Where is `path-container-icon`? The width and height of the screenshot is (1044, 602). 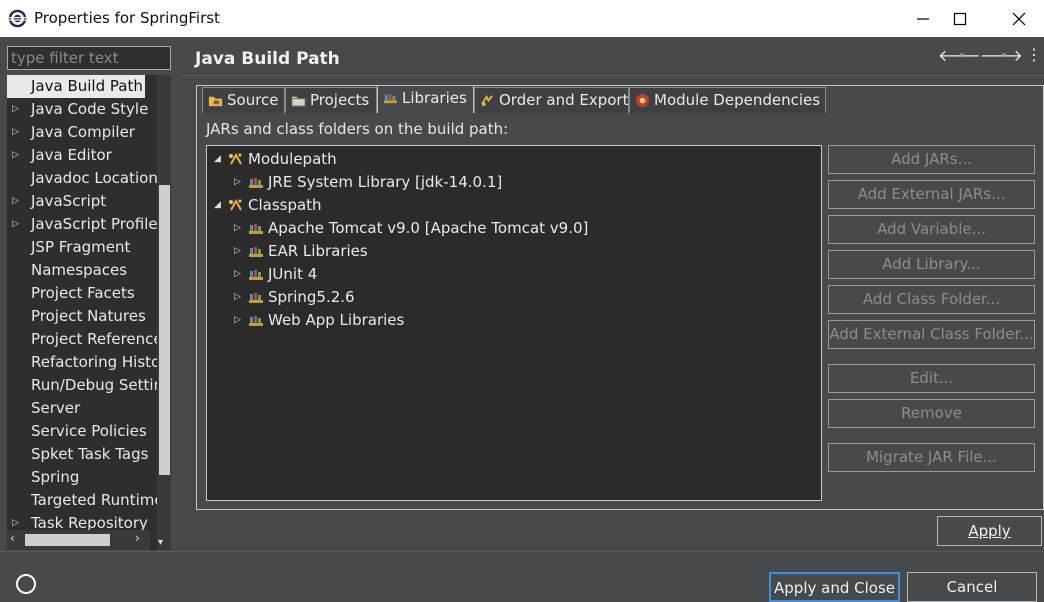 path-container-icon is located at coordinates (235, 204).